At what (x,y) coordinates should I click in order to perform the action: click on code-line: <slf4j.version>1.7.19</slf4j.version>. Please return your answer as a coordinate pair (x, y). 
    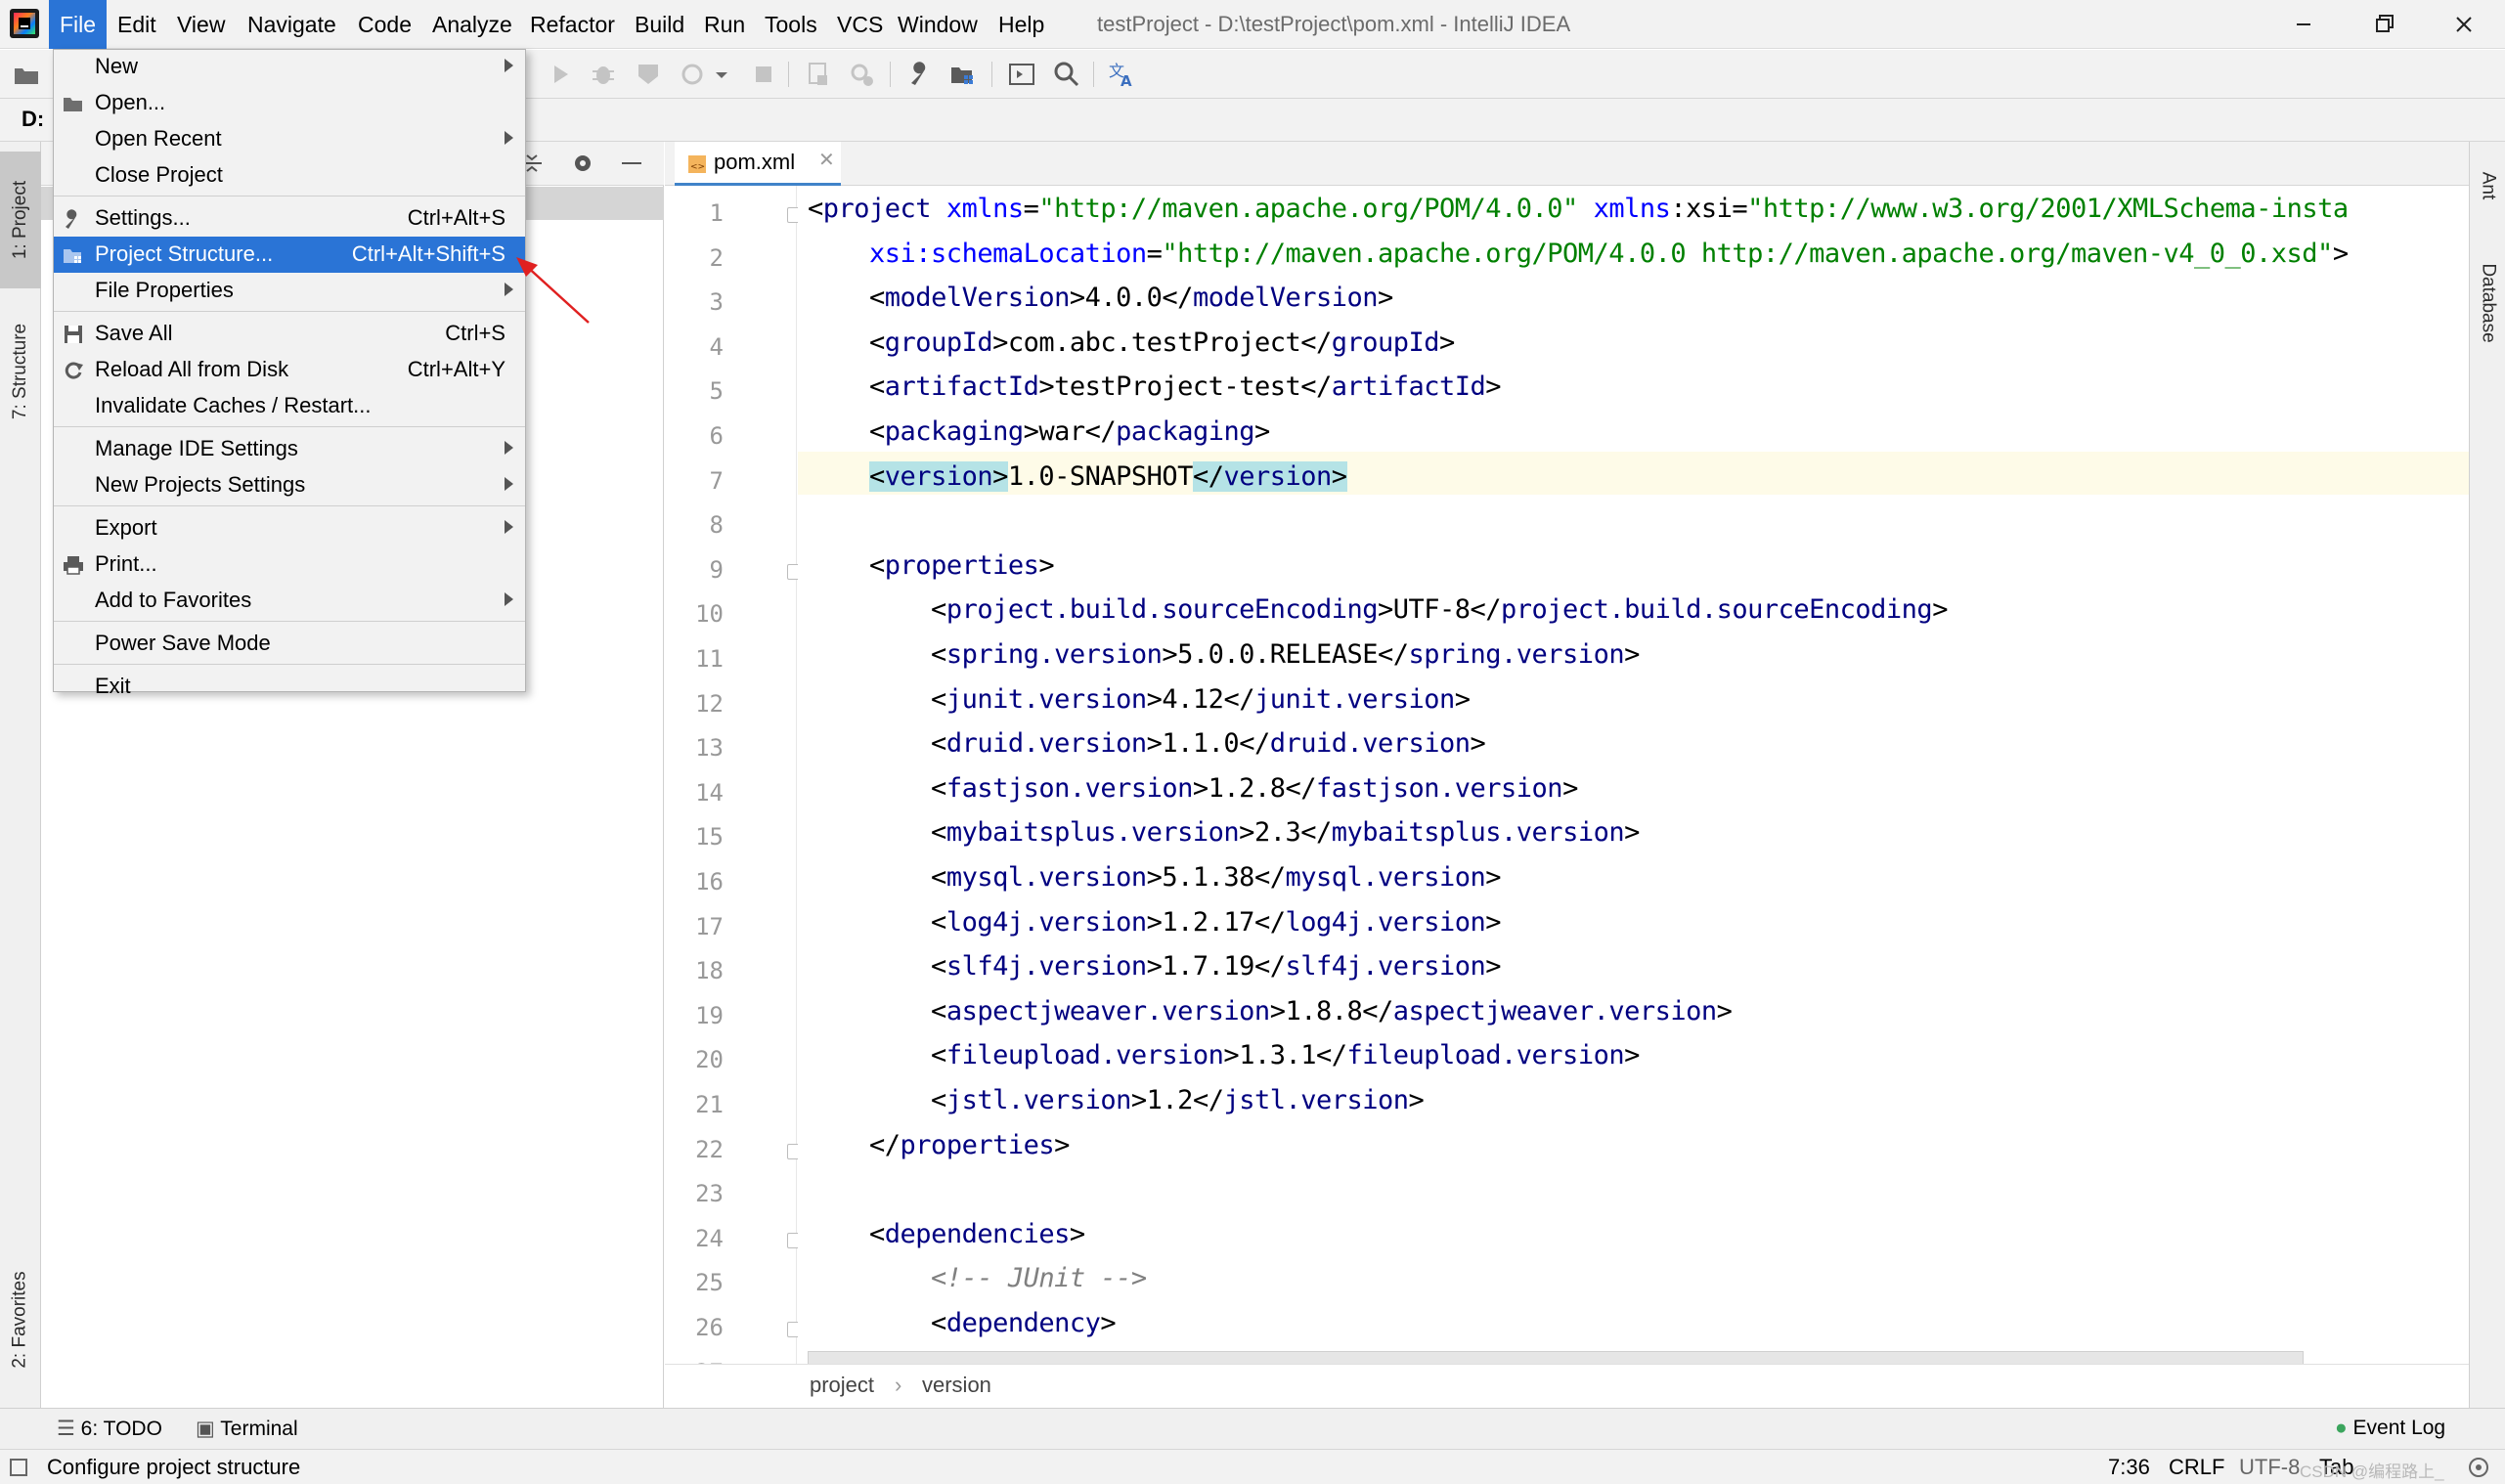
    Looking at the image, I should click on (1155, 966).